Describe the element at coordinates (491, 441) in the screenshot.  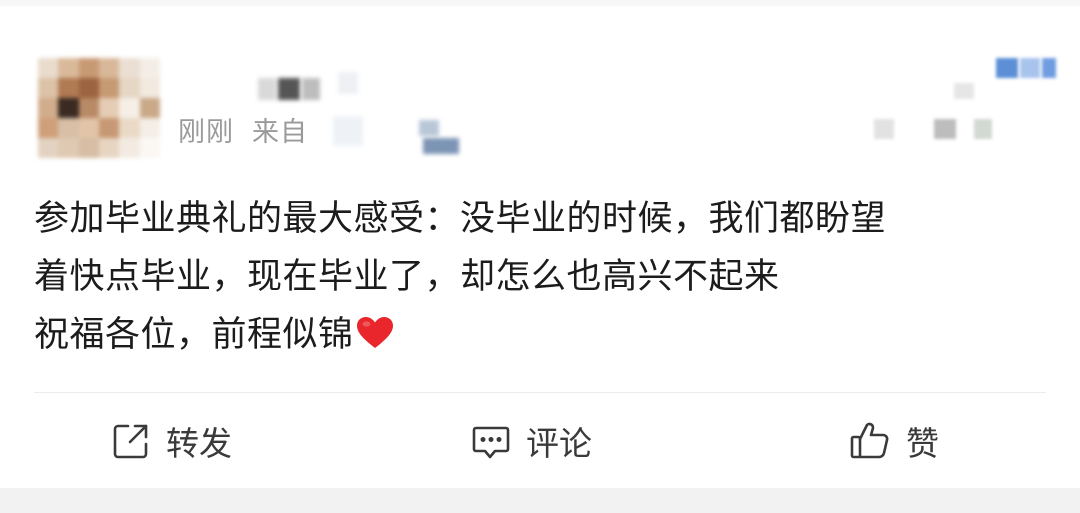
I see `comment-icon` at that location.